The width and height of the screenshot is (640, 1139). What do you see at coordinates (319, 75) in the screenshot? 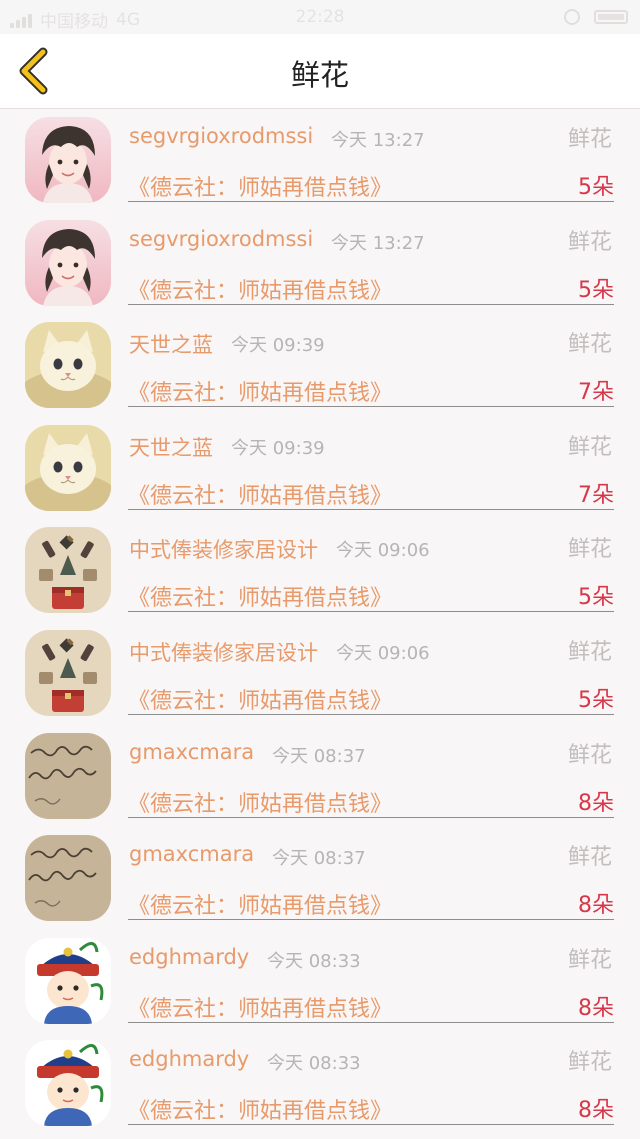
I see `page-title: 鲜花` at bounding box center [319, 75].